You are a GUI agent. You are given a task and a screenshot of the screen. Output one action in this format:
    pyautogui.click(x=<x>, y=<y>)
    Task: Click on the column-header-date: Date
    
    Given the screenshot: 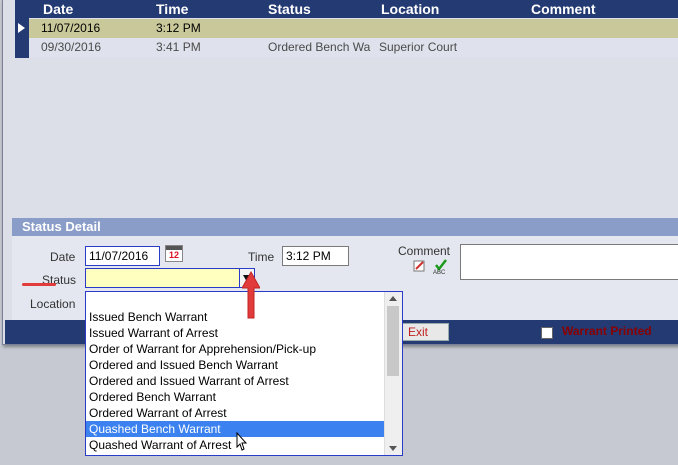 What is the action you would take?
    pyautogui.click(x=58, y=9)
    